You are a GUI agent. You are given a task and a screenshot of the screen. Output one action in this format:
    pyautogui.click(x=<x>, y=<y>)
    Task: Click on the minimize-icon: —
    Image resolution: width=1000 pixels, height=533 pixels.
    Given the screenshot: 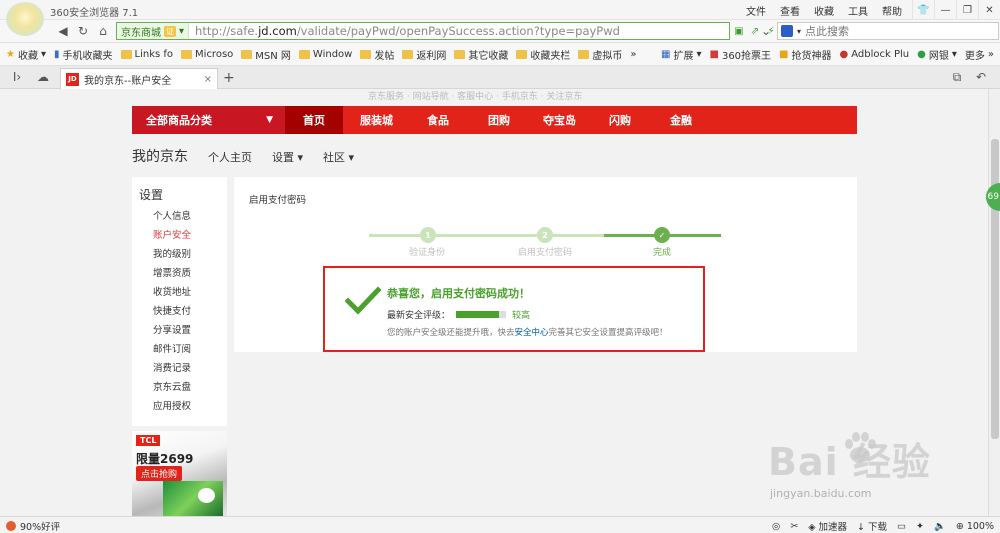 What is the action you would take?
    pyautogui.click(x=945, y=10)
    